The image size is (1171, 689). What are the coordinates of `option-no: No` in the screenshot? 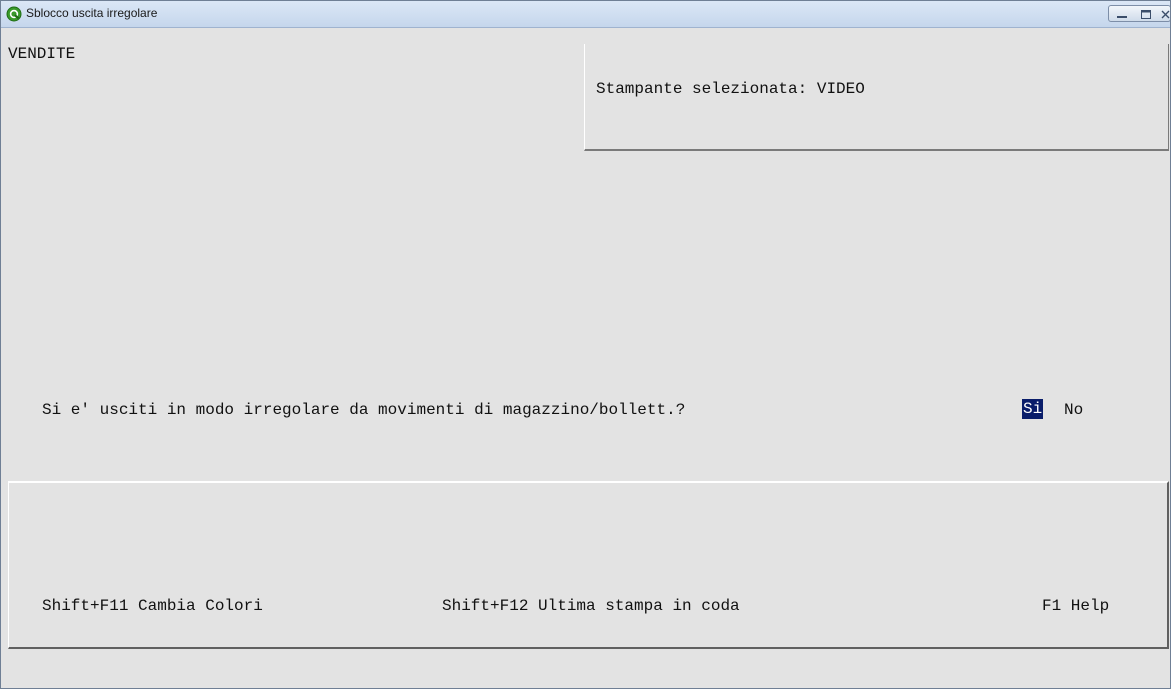 It's located at (1073, 410).